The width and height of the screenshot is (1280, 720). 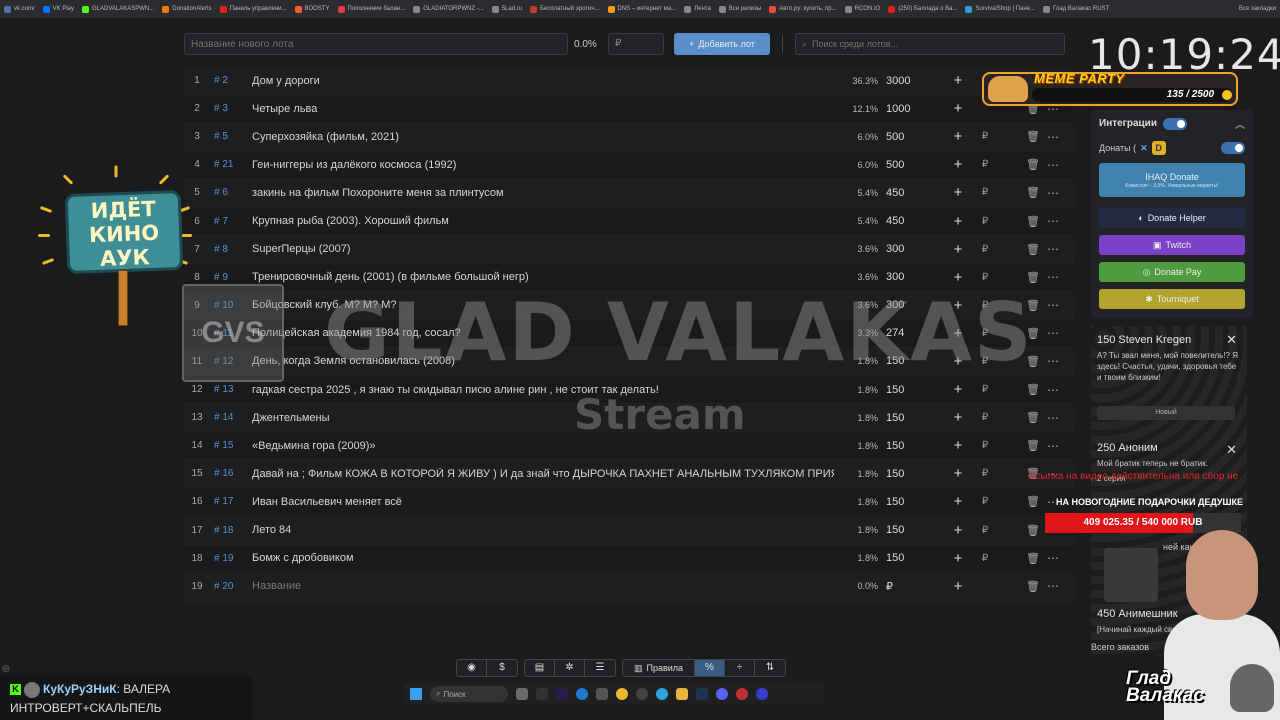 I want to click on folder-icon, so click(x=682, y=694).